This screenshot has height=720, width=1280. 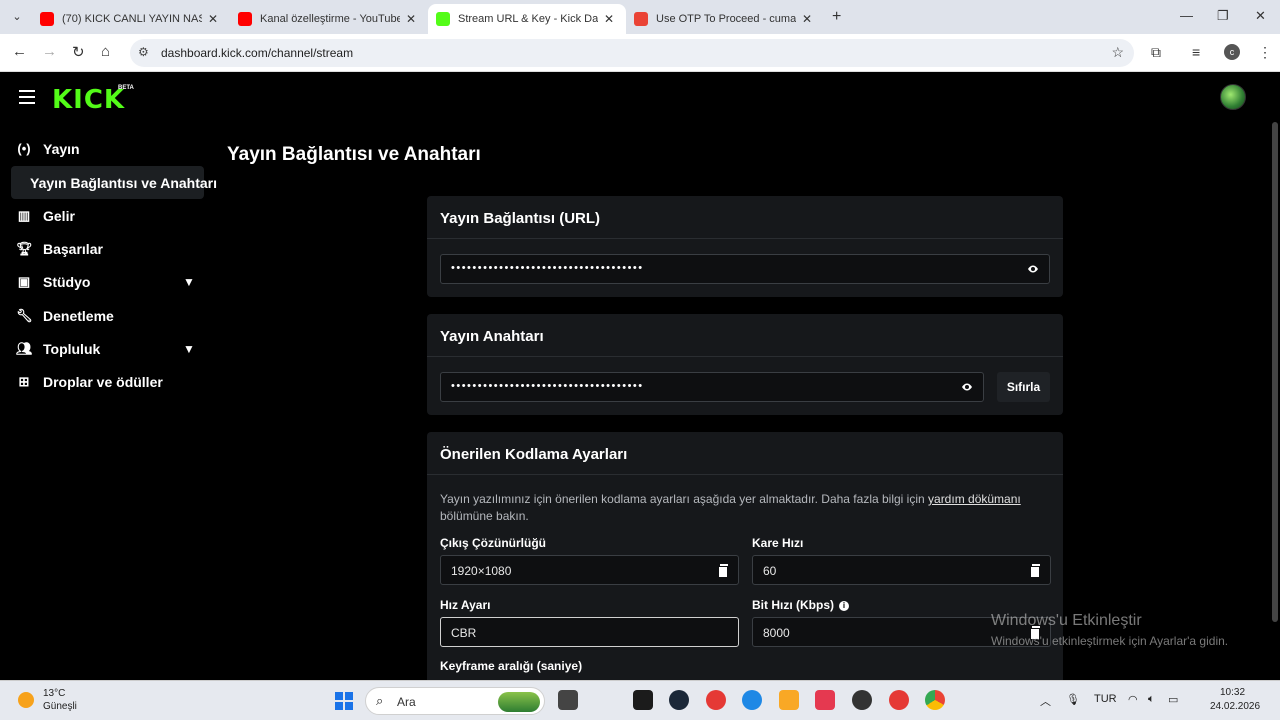 I want to click on gift-icon: ⊞, so click(x=24, y=381).